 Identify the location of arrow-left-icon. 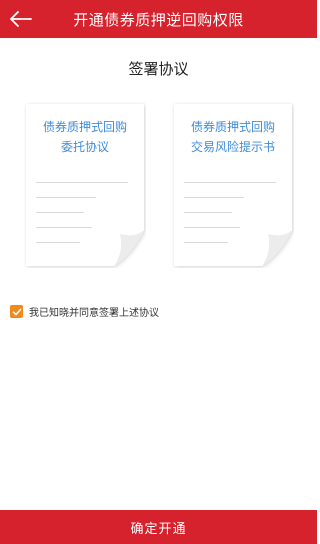
(21, 19).